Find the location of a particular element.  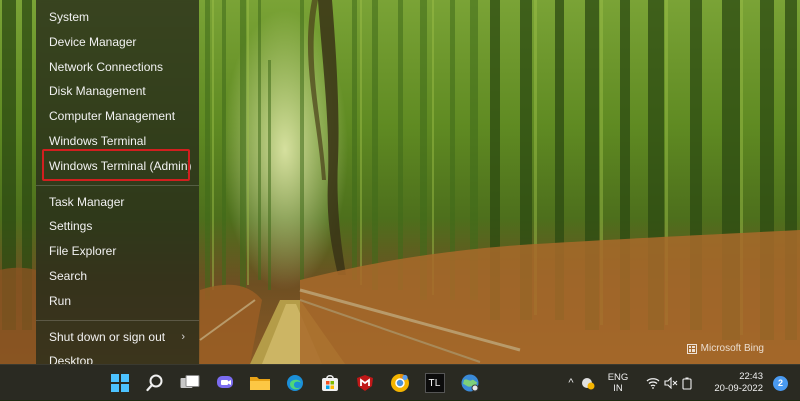

menu-item-label: Network Connections is located at coordinates (106, 66).